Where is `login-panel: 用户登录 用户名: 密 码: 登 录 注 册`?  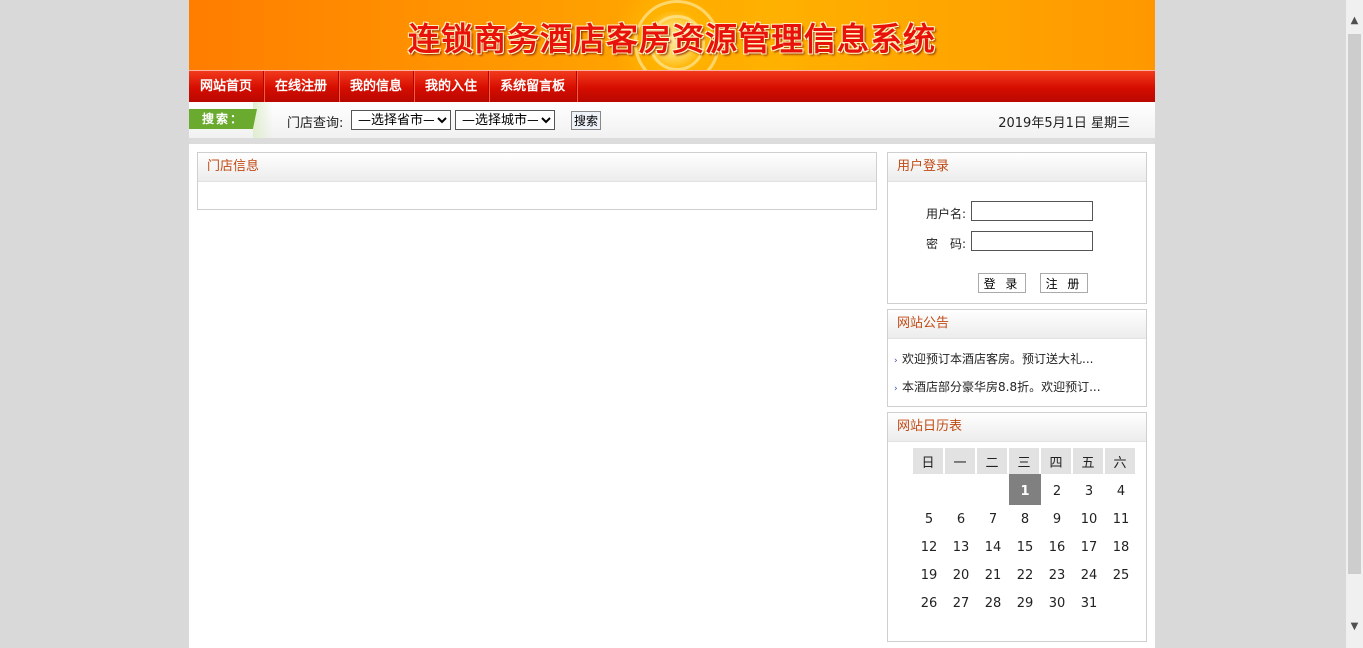
login-panel: 用户登录 用户名: 密 码: 登 录 注 册 is located at coordinates (1017, 228).